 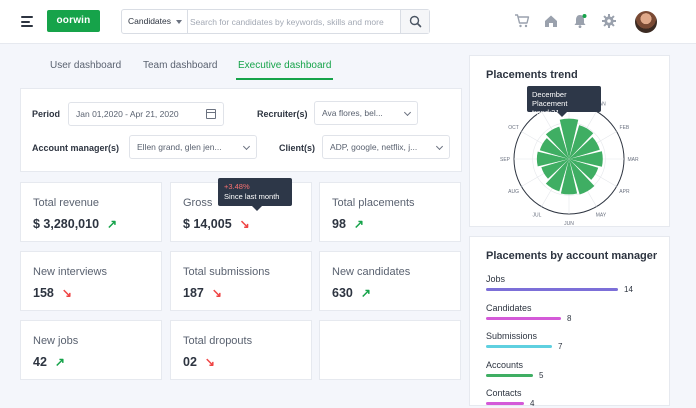 What do you see at coordinates (549, 94) in the screenshot?
I see `tooltip-month: December` at bounding box center [549, 94].